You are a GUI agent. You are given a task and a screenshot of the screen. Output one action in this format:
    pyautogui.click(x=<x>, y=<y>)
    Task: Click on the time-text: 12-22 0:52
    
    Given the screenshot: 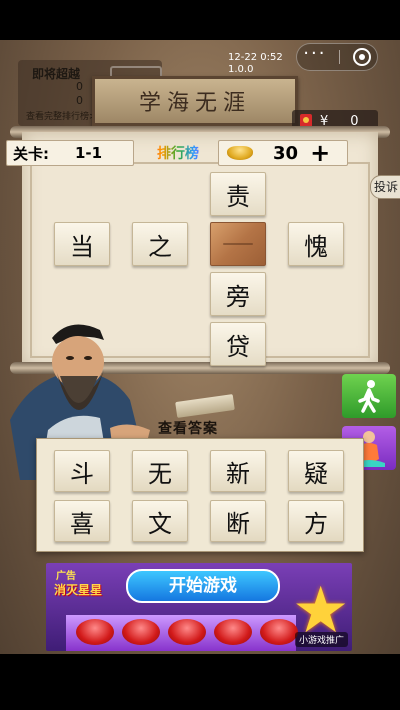 What is the action you would take?
    pyautogui.click(x=255, y=57)
    